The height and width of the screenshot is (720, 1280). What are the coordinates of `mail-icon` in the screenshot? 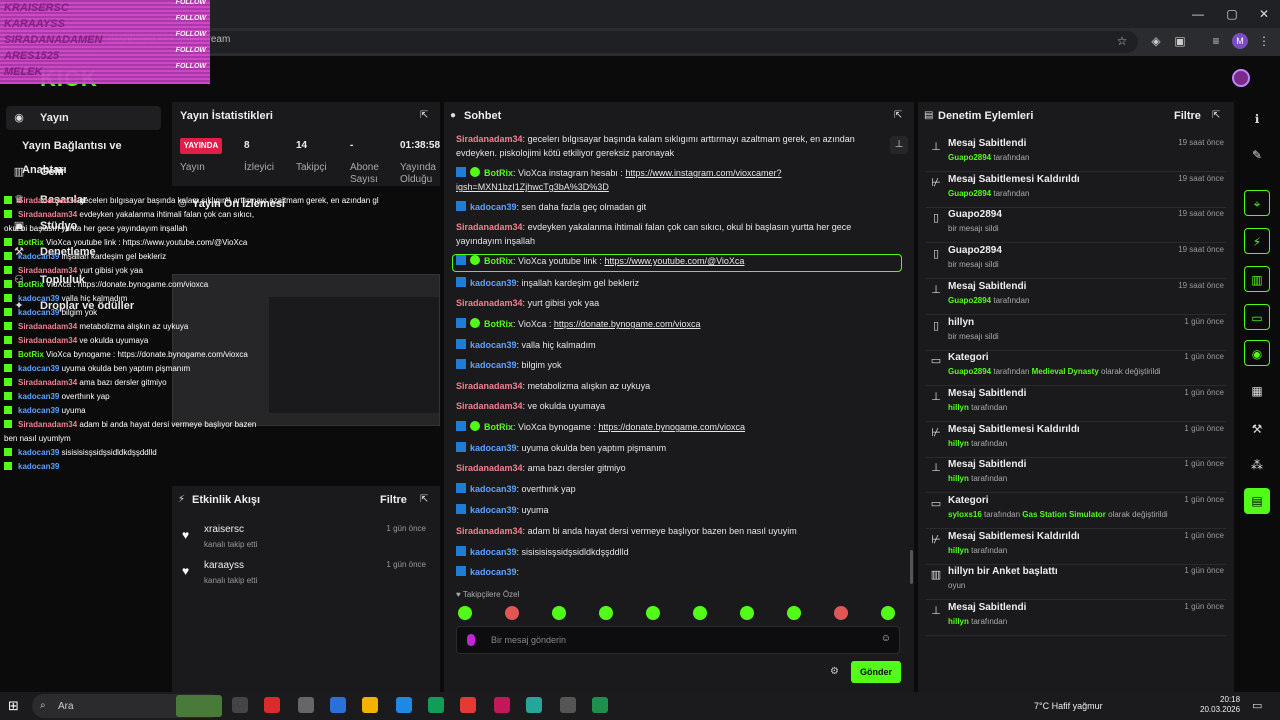 It's located at (338, 705).